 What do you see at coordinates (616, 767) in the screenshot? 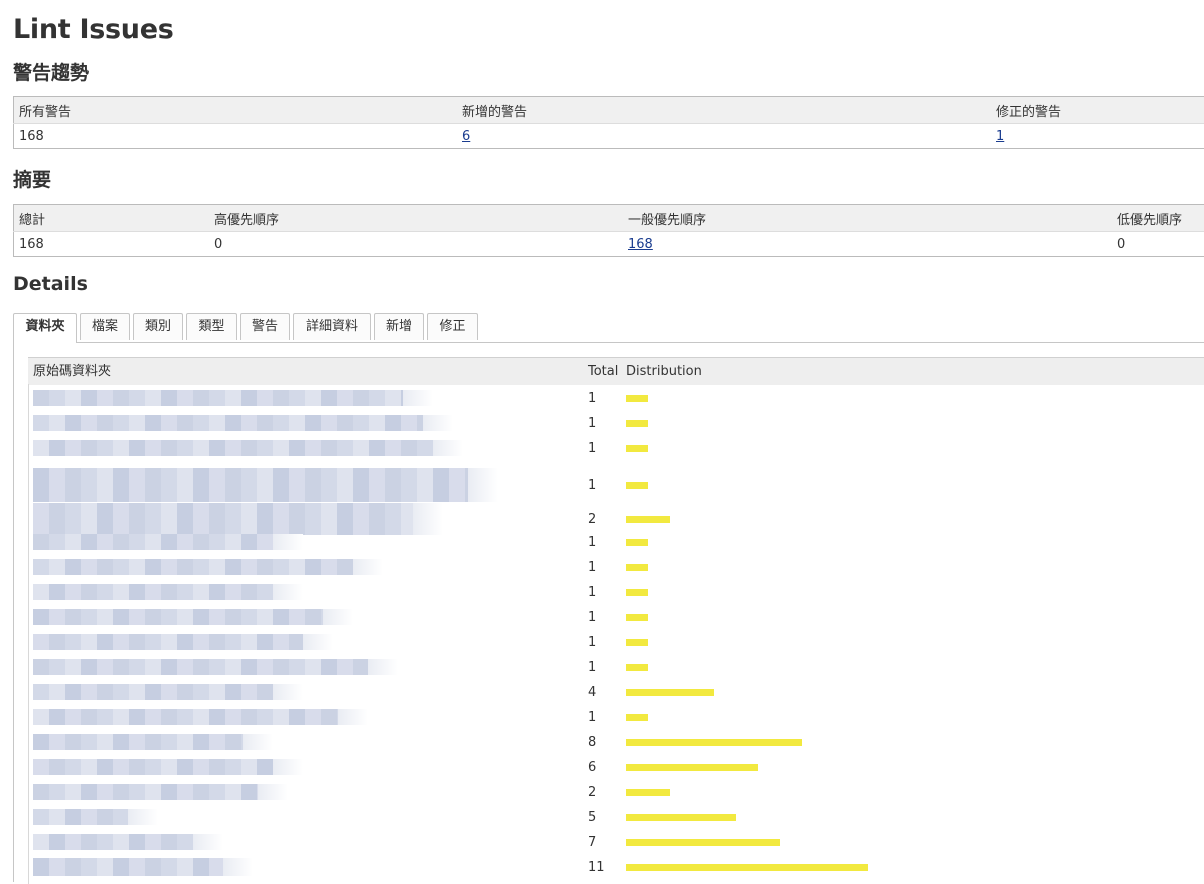
I see `table-row: 6` at bounding box center [616, 767].